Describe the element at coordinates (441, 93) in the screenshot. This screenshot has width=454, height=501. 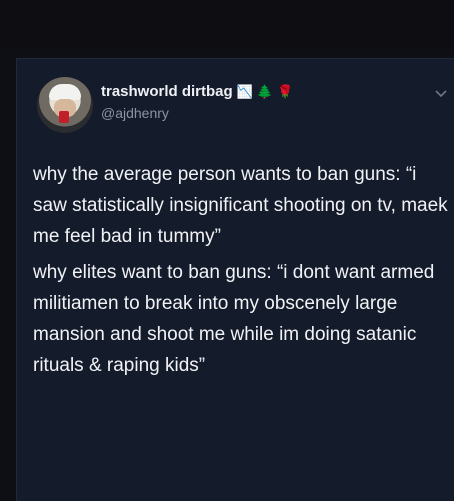
I see `chevron-down-icon` at that location.